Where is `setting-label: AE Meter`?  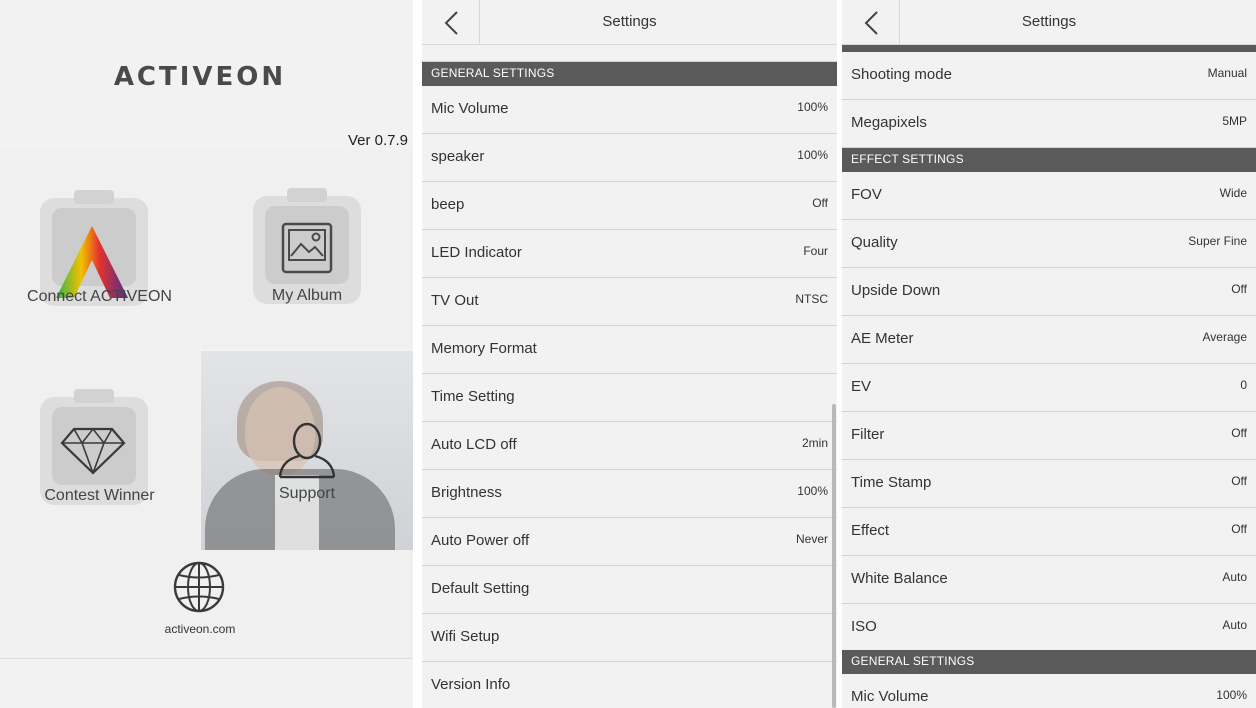
setting-label: AE Meter is located at coordinates (882, 338).